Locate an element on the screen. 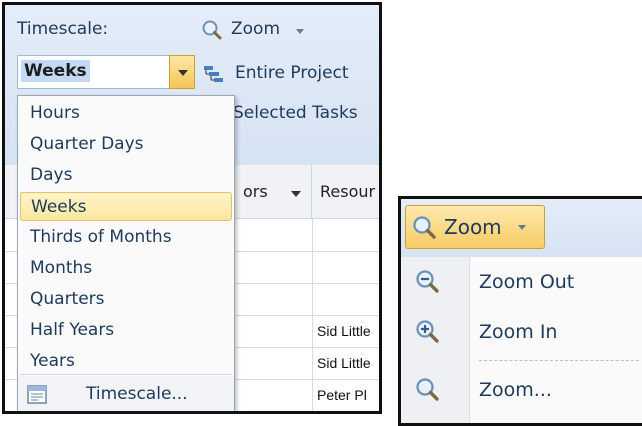 This screenshot has height=426, width=642. timescale-option-half-years: Half Years is located at coordinates (126, 330).